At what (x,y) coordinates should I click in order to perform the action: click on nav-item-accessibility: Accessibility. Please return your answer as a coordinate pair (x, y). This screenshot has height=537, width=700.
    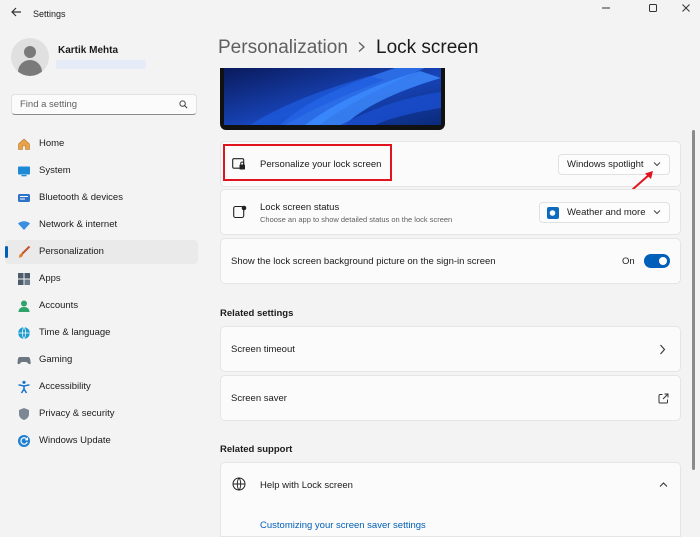
    Looking at the image, I should click on (101, 387).